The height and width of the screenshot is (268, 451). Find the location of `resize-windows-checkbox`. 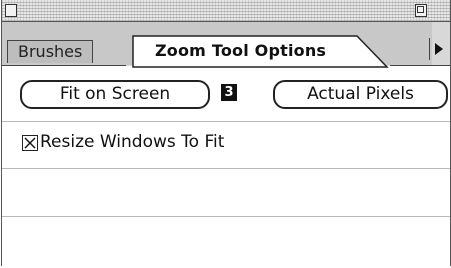

resize-windows-checkbox is located at coordinates (30, 143).